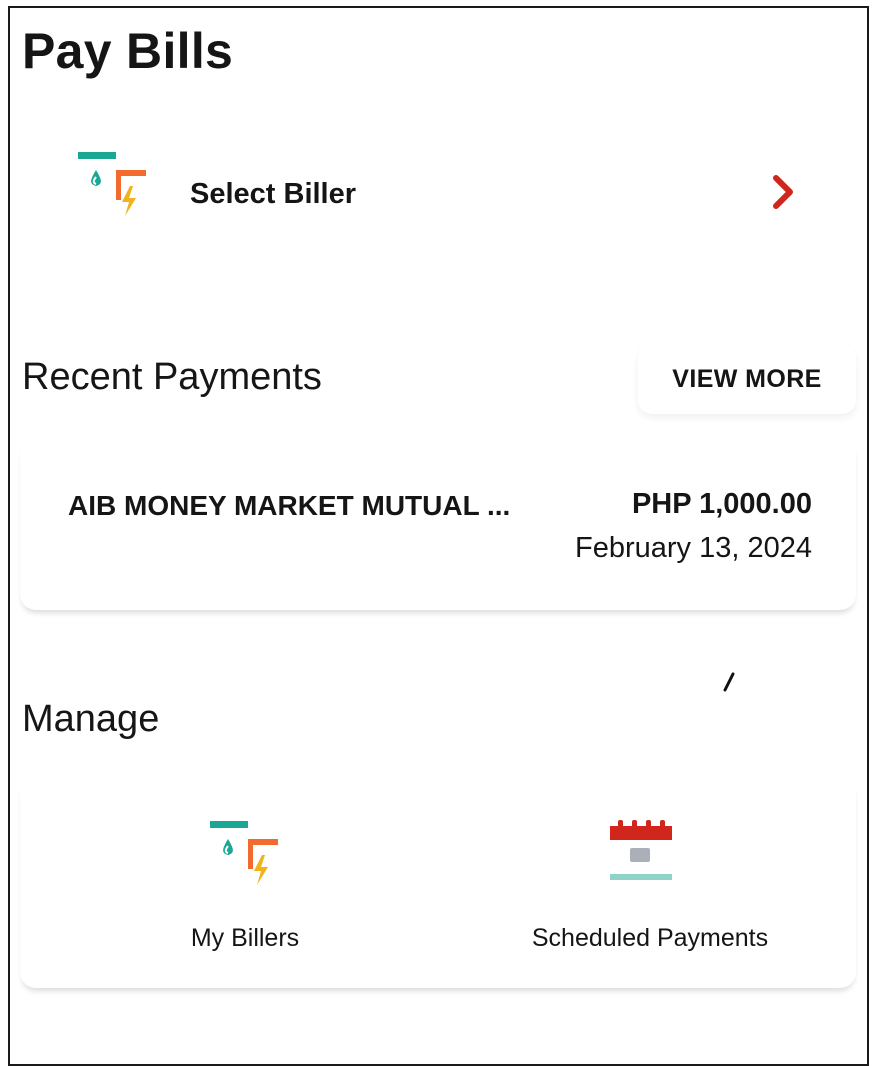 The image size is (877, 1066). Describe the element at coordinates (721, 504) in the screenshot. I see `payment-amount: PHP 1,000.00` at that location.